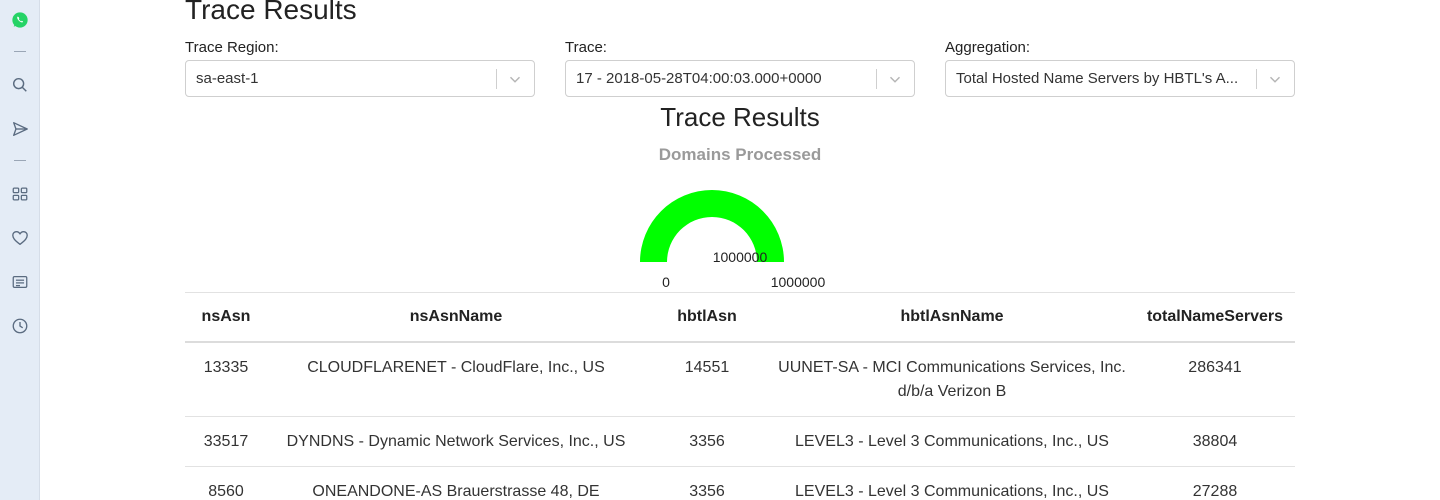 This screenshot has height=500, width=1440. I want to click on clock-icon, so click(20, 326).